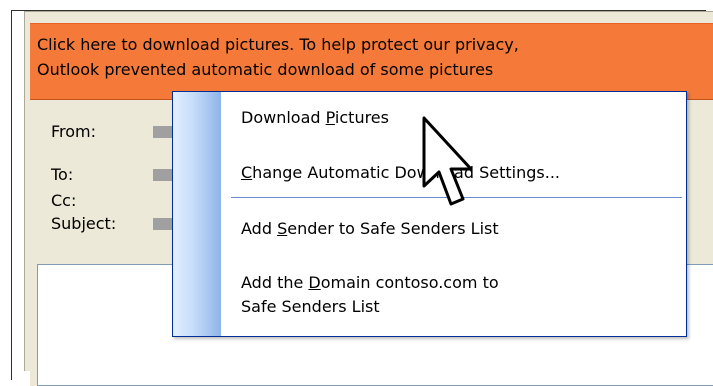  I want to click on from-label: From:, so click(74, 131).